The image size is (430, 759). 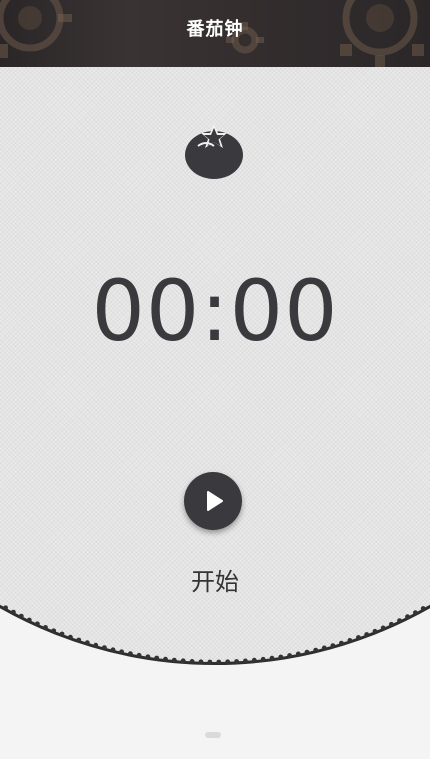 What do you see at coordinates (215, 311) in the screenshot?
I see `timer-display: 00:00` at bounding box center [215, 311].